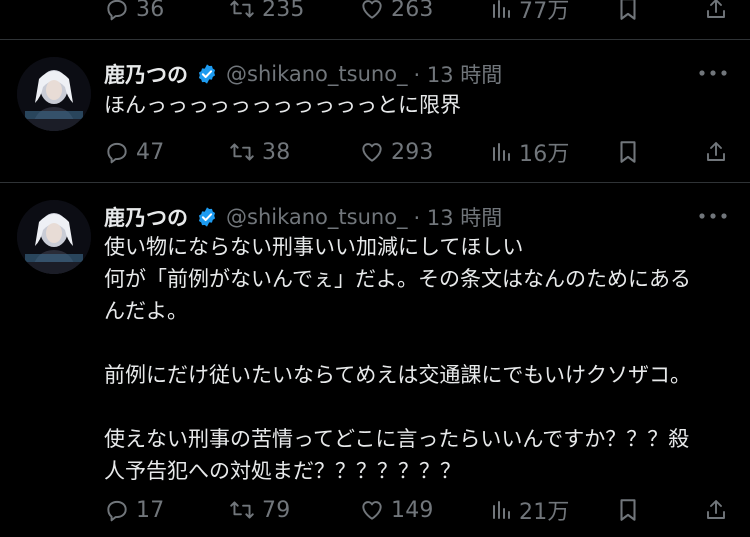 The width and height of the screenshot is (750, 537). What do you see at coordinates (134, 510) in the screenshot?
I see `reply-button: 17` at bounding box center [134, 510].